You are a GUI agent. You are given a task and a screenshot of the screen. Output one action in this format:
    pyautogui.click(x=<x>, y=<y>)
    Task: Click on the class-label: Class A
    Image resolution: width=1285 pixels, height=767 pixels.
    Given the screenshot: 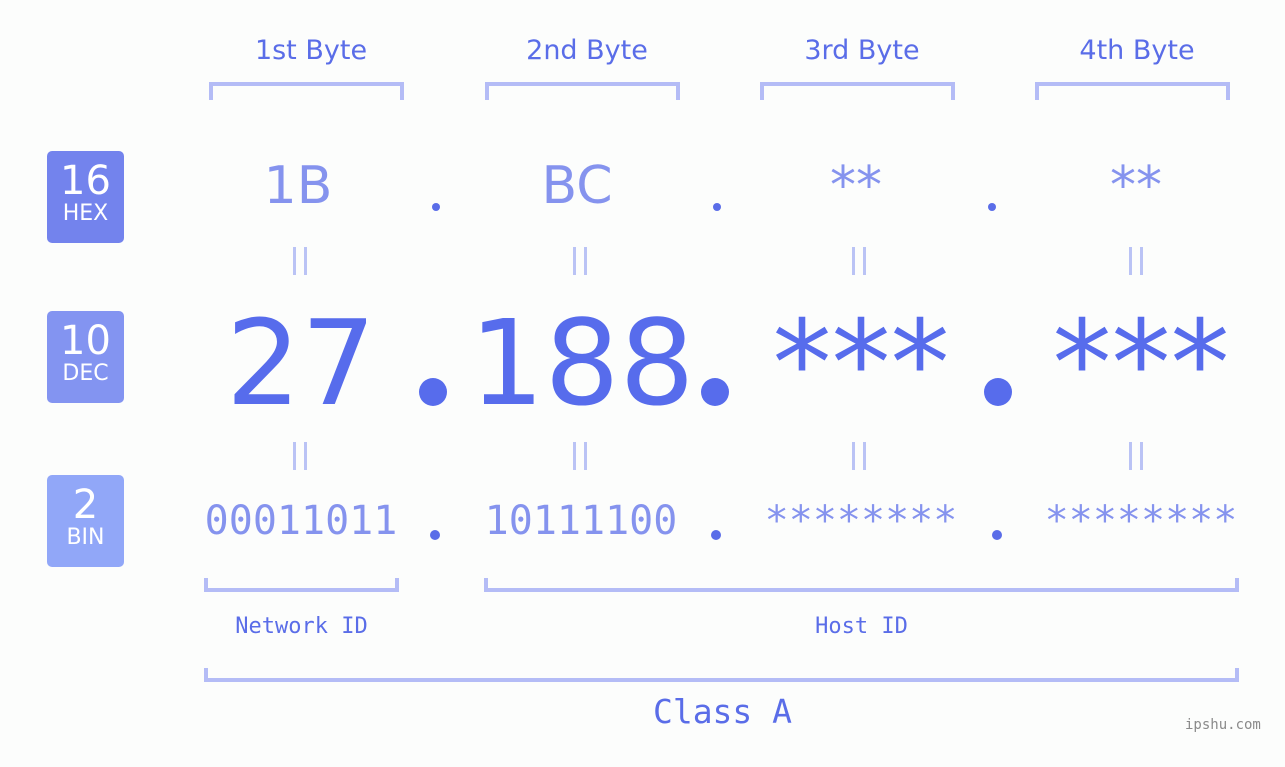 What is the action you would take?
    pyautogui.click(x=722, y=711)
    